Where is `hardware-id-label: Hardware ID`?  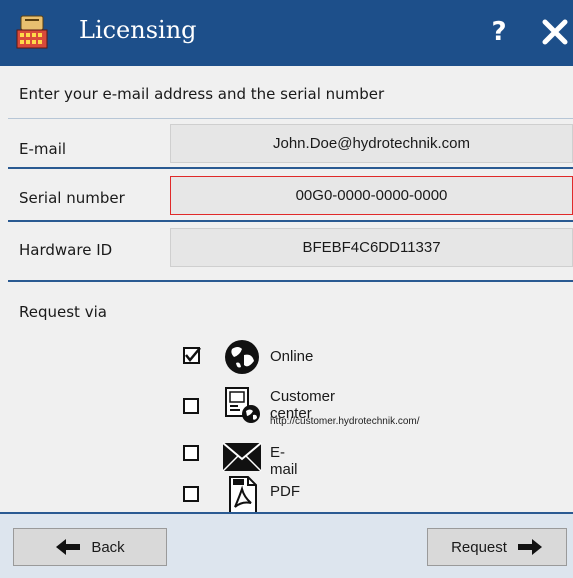
hardware-id-label: Hardware ID is located at coordinates (66, 250).